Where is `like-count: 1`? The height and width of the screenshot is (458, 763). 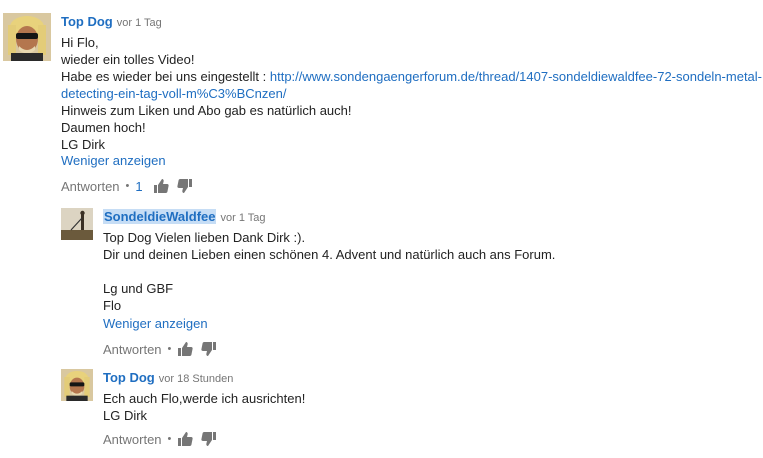 like-count: 1 is located at coordinates (139, 186).